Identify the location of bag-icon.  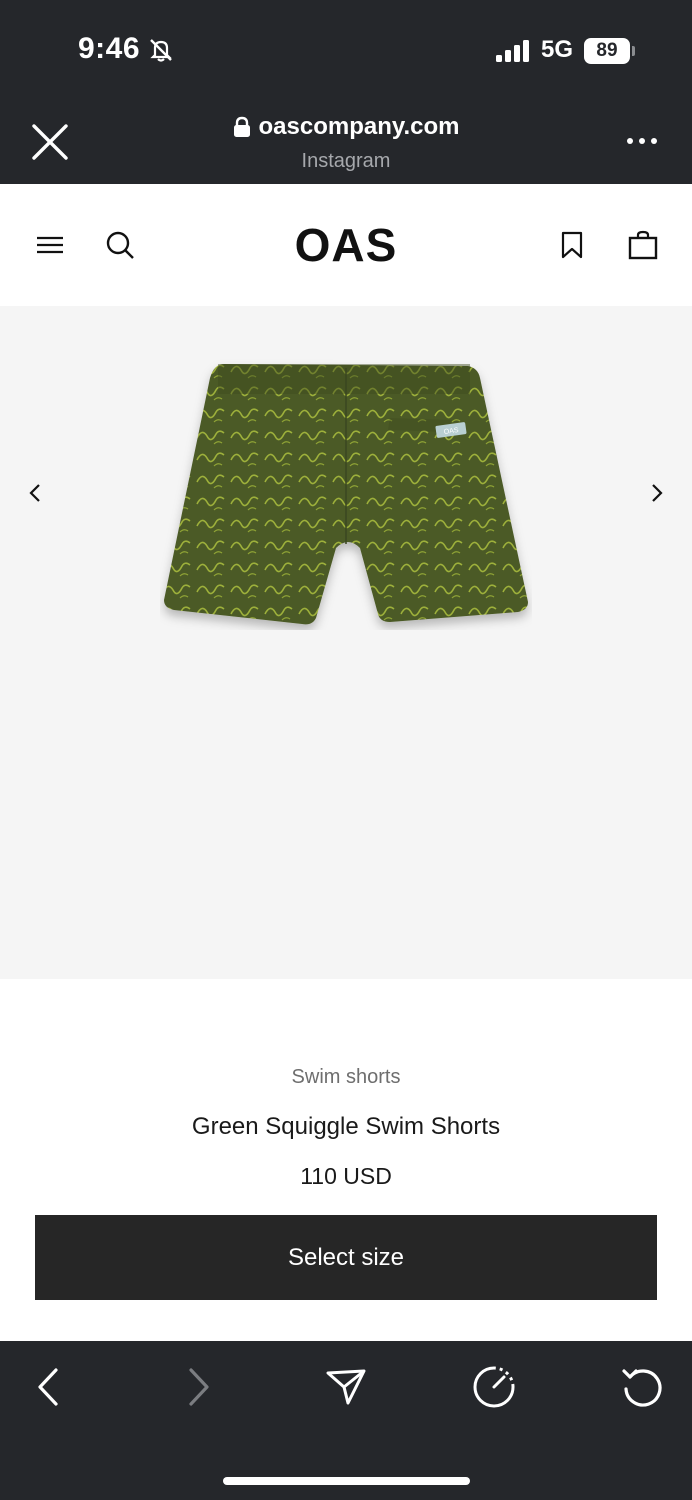
(643, 245).